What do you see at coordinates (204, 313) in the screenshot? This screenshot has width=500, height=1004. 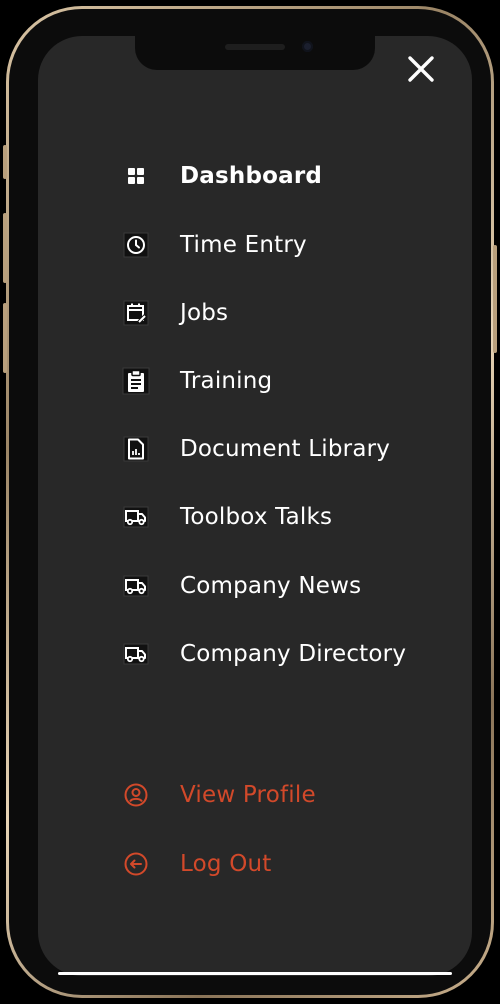 I see `menu-item-label: Jobs` at bounding box center [204, 313].